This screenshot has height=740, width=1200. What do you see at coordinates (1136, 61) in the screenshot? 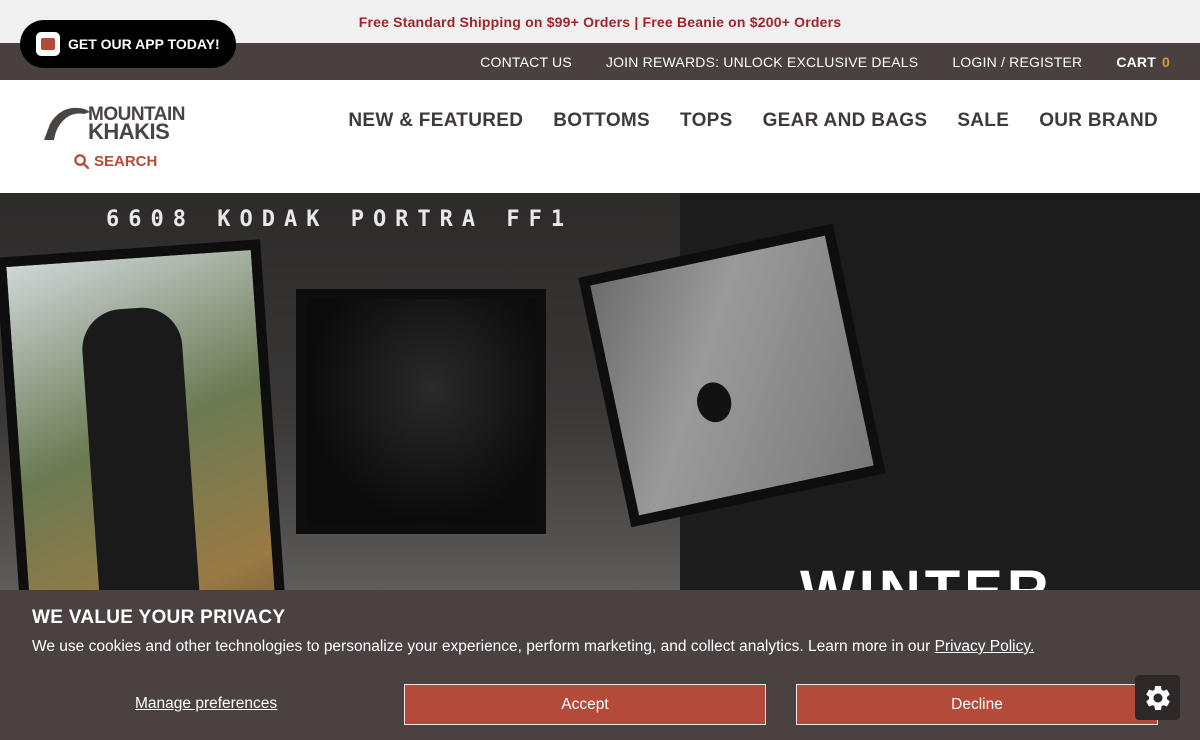
I see `cart-label: CART` at bounding box center [1136, 61].